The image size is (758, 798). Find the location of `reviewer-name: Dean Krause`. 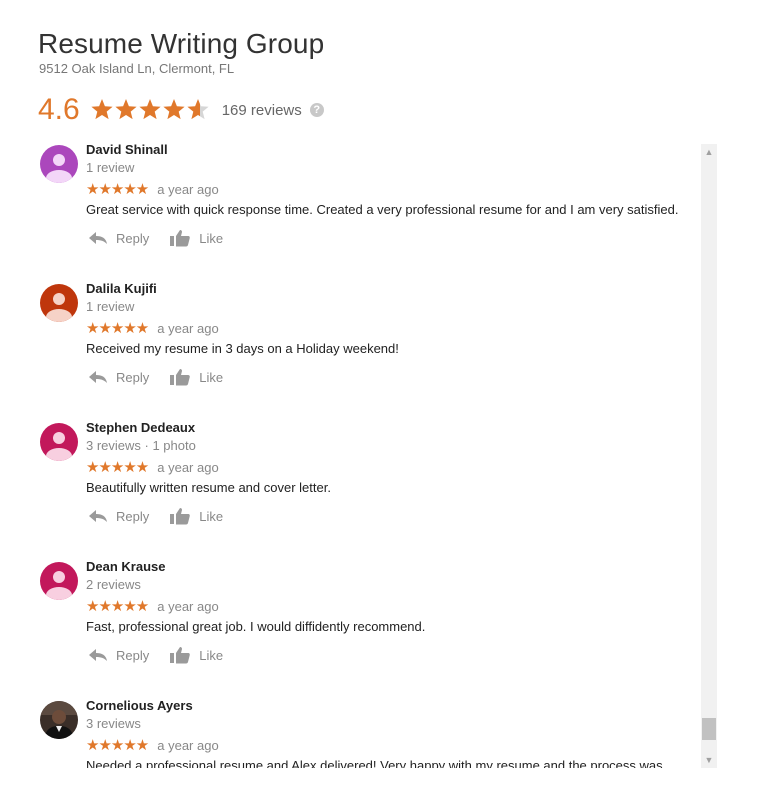

reviewer-name: Dean Krause is located at coordinates (125, 566).